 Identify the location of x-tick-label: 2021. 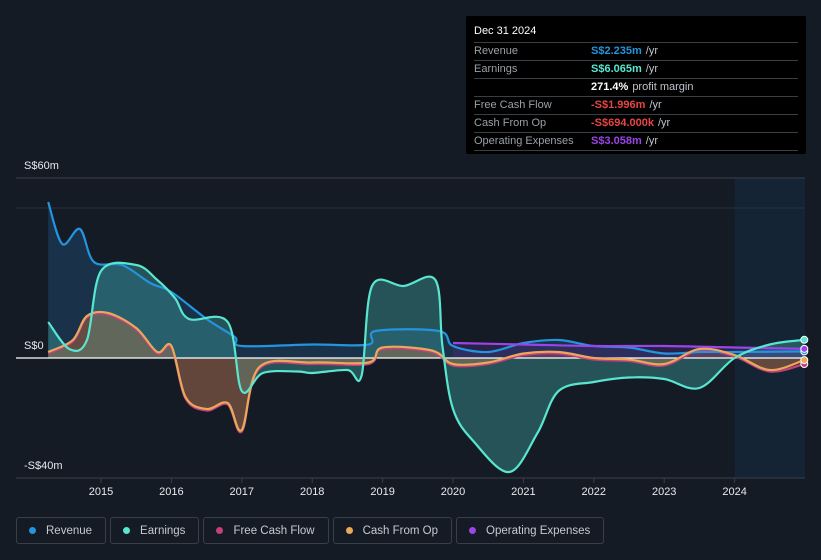
(523, 492).